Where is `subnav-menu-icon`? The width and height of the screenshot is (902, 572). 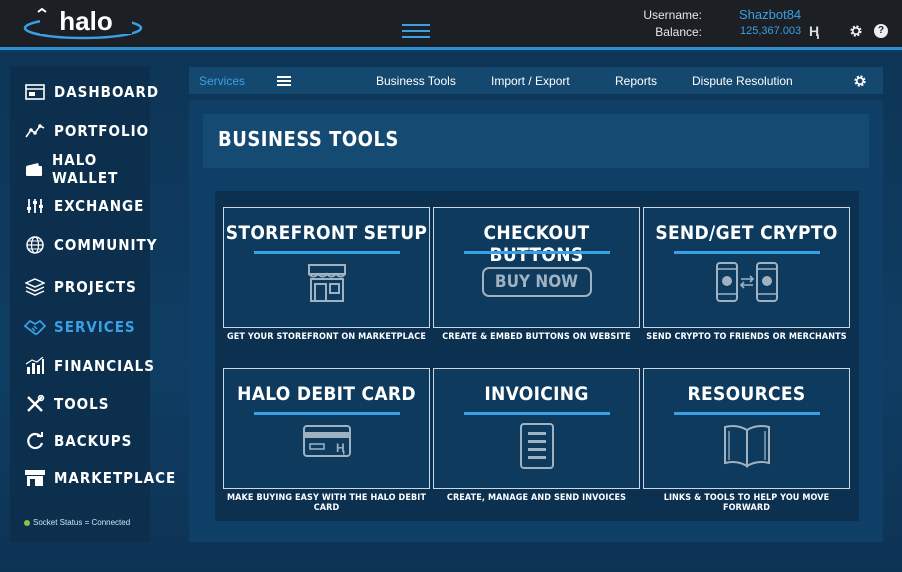 subnav-menu-icon is located at coordinates (284, 81).